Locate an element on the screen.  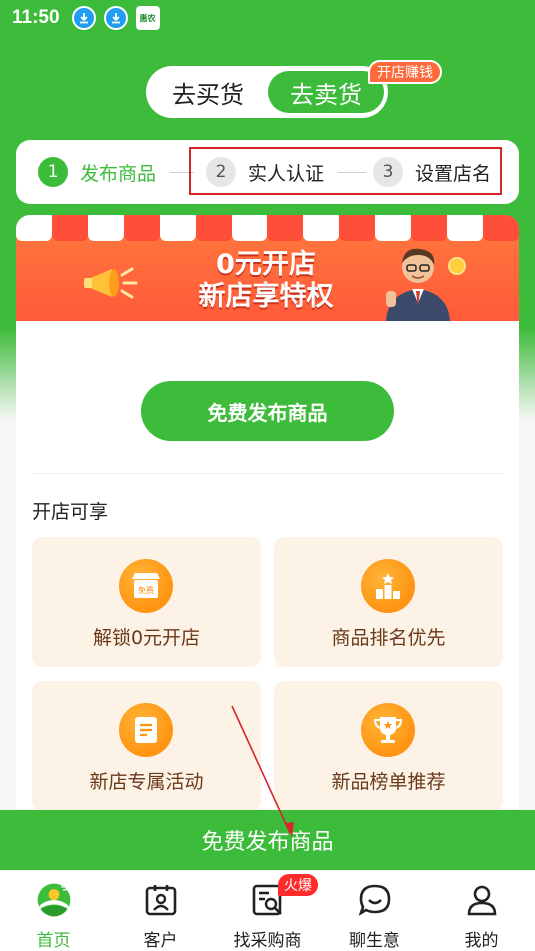
tab-profile: 我的 is located at coordinates (481, 910).